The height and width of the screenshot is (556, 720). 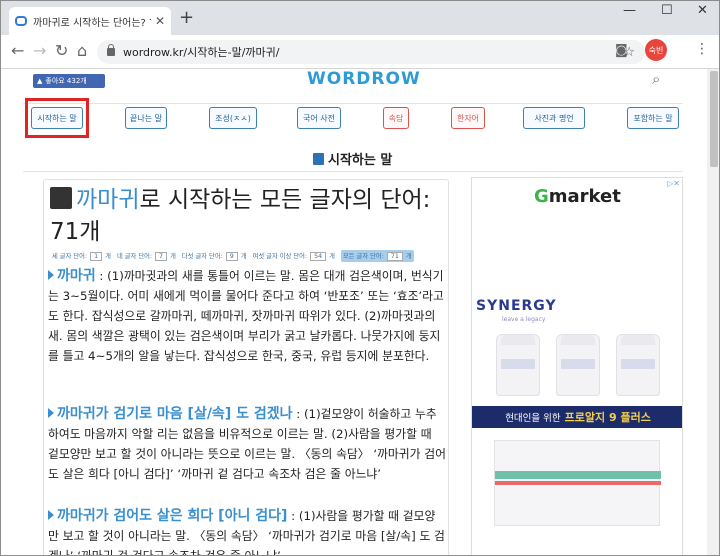 What do you see at coordinates (214, 256) in the screenshot?
I see `count-filter-5: 다섯 글자 단어: 9 개` at bounding box center [214, 256].